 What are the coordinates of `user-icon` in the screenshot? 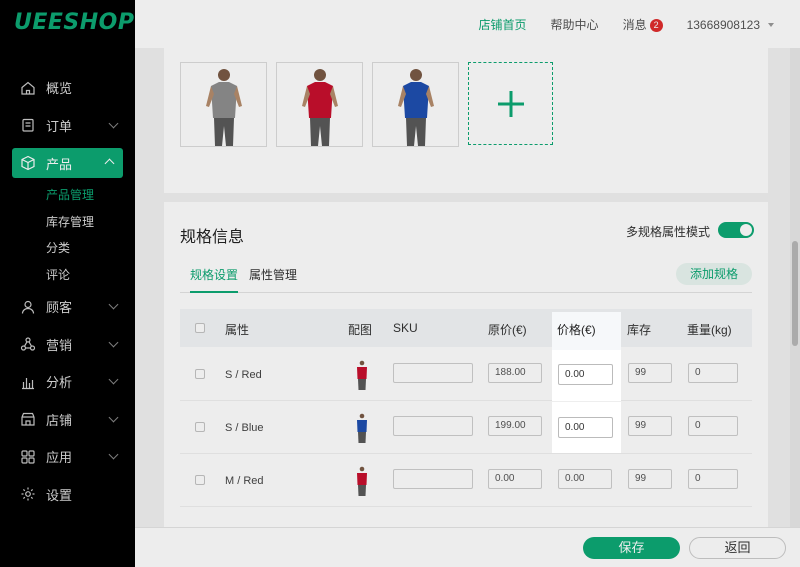 It's located at (28, 307).